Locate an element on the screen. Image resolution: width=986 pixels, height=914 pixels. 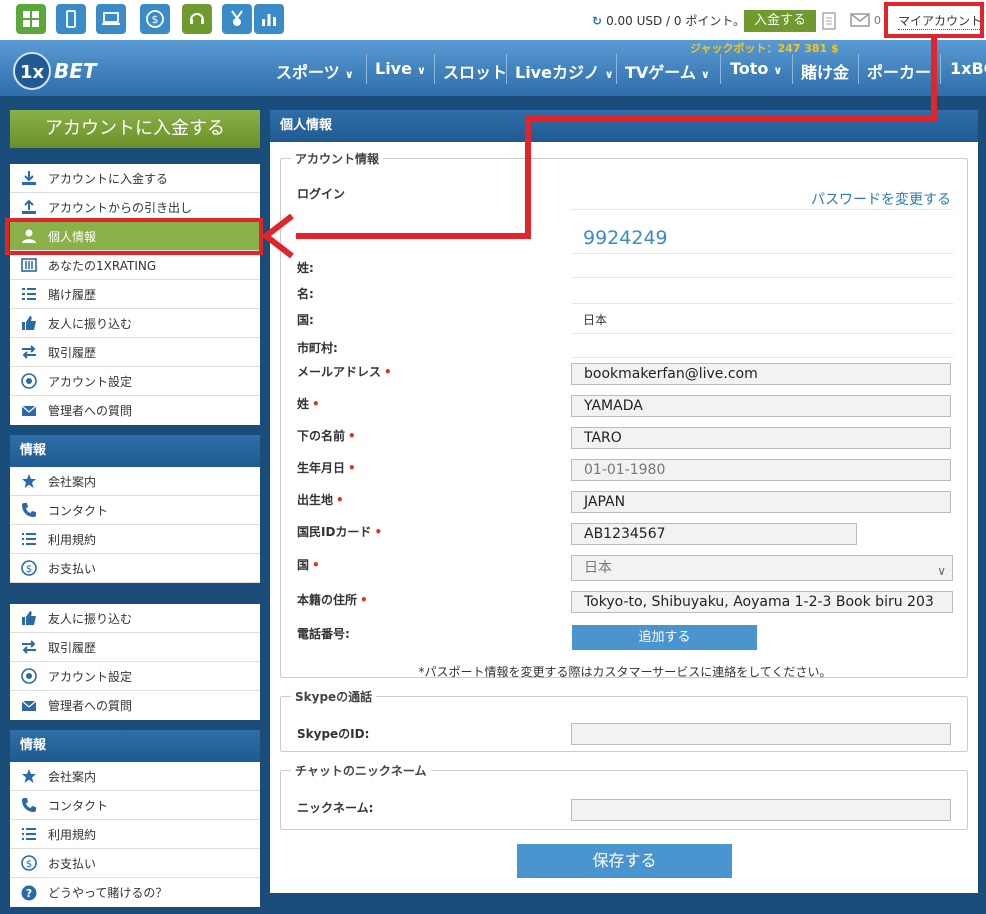
email-field: bookmakerfan@live.com is located at coordinates (761, 374).